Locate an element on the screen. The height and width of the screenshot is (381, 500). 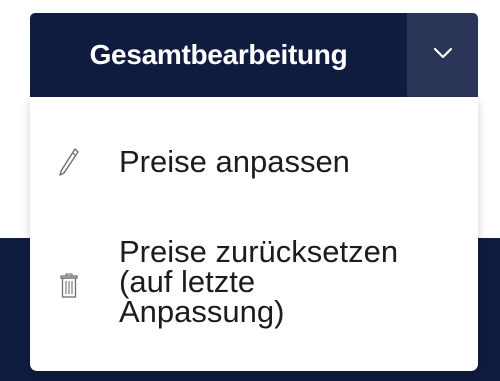
dropdown-toggle-button is located at coordinates (442, 55).